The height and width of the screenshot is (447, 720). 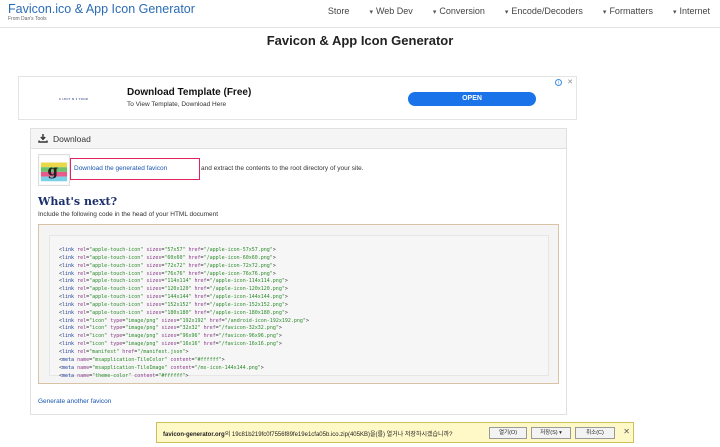 I want to click on ad-info-icon: i, so click(x=558, y=82).